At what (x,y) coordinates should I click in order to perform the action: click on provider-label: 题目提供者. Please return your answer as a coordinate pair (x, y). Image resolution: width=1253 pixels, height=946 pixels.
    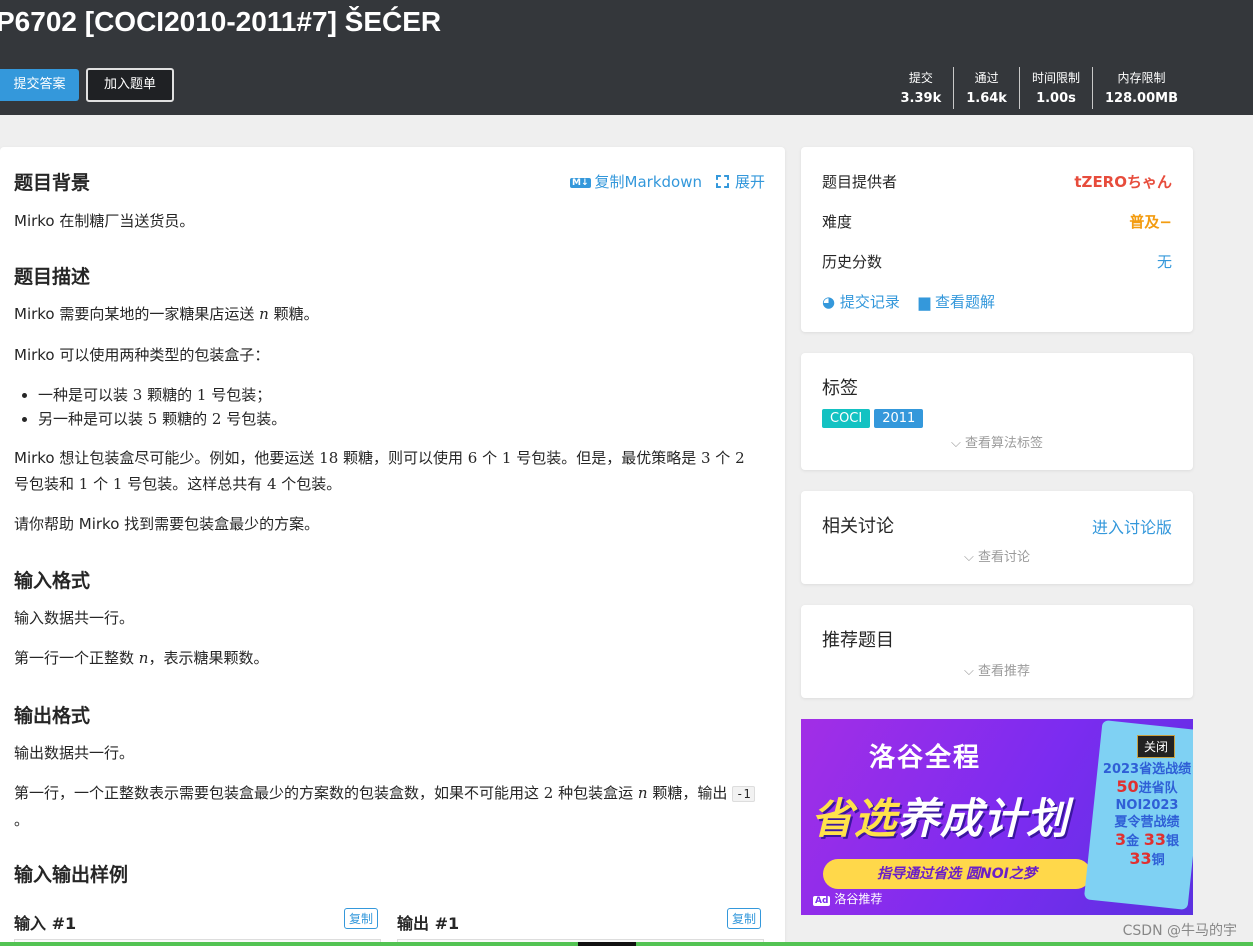
    Looking at the image, I should click on (860, 182).